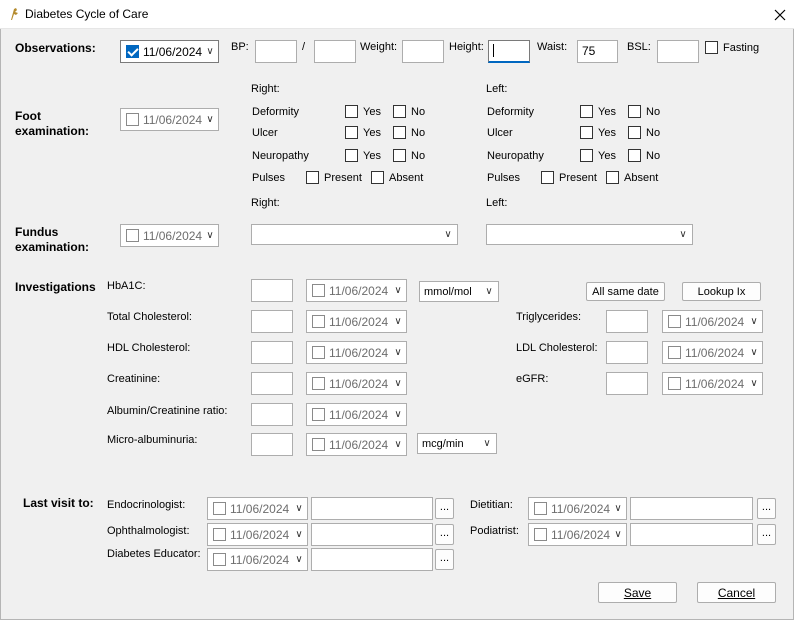 The width and height of the screenshot is (794, 620). I want to click on left-pulses-absent: Absent, so click(632, 177).